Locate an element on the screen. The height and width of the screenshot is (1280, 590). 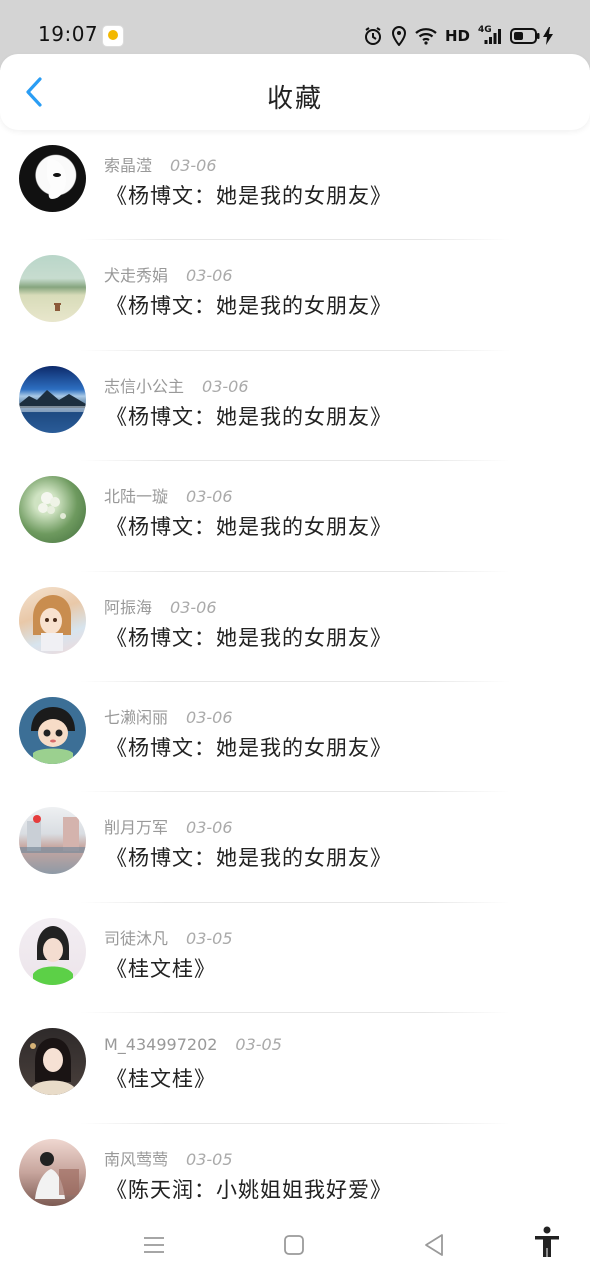
system-nav-bar is located at coordinates (295, 1246).